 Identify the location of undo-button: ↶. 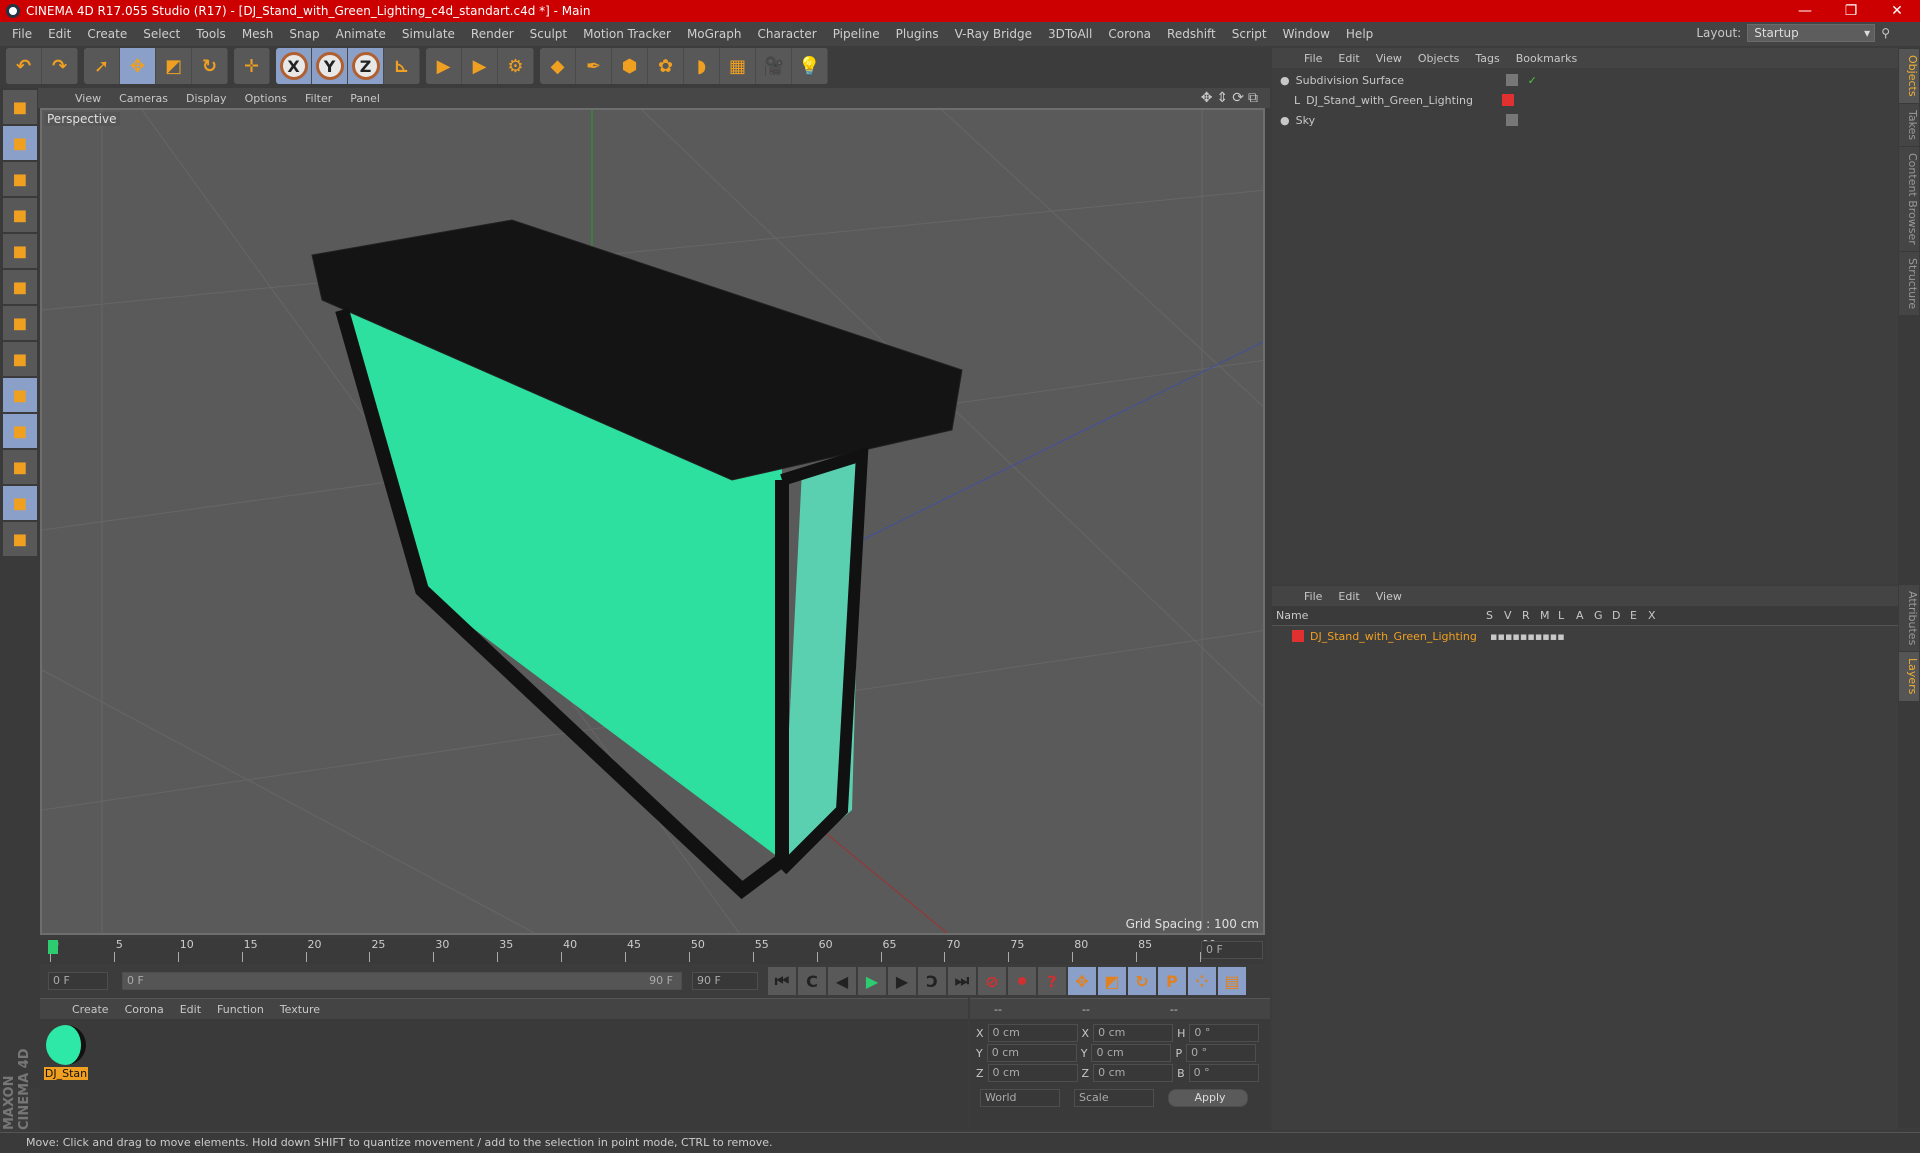
(24, 66).